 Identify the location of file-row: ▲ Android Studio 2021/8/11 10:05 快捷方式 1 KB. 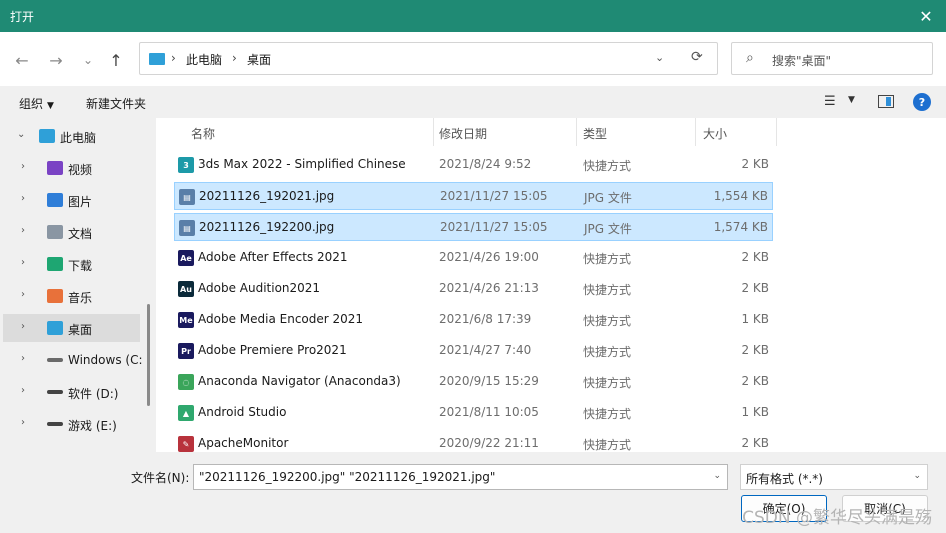
(473, 413).